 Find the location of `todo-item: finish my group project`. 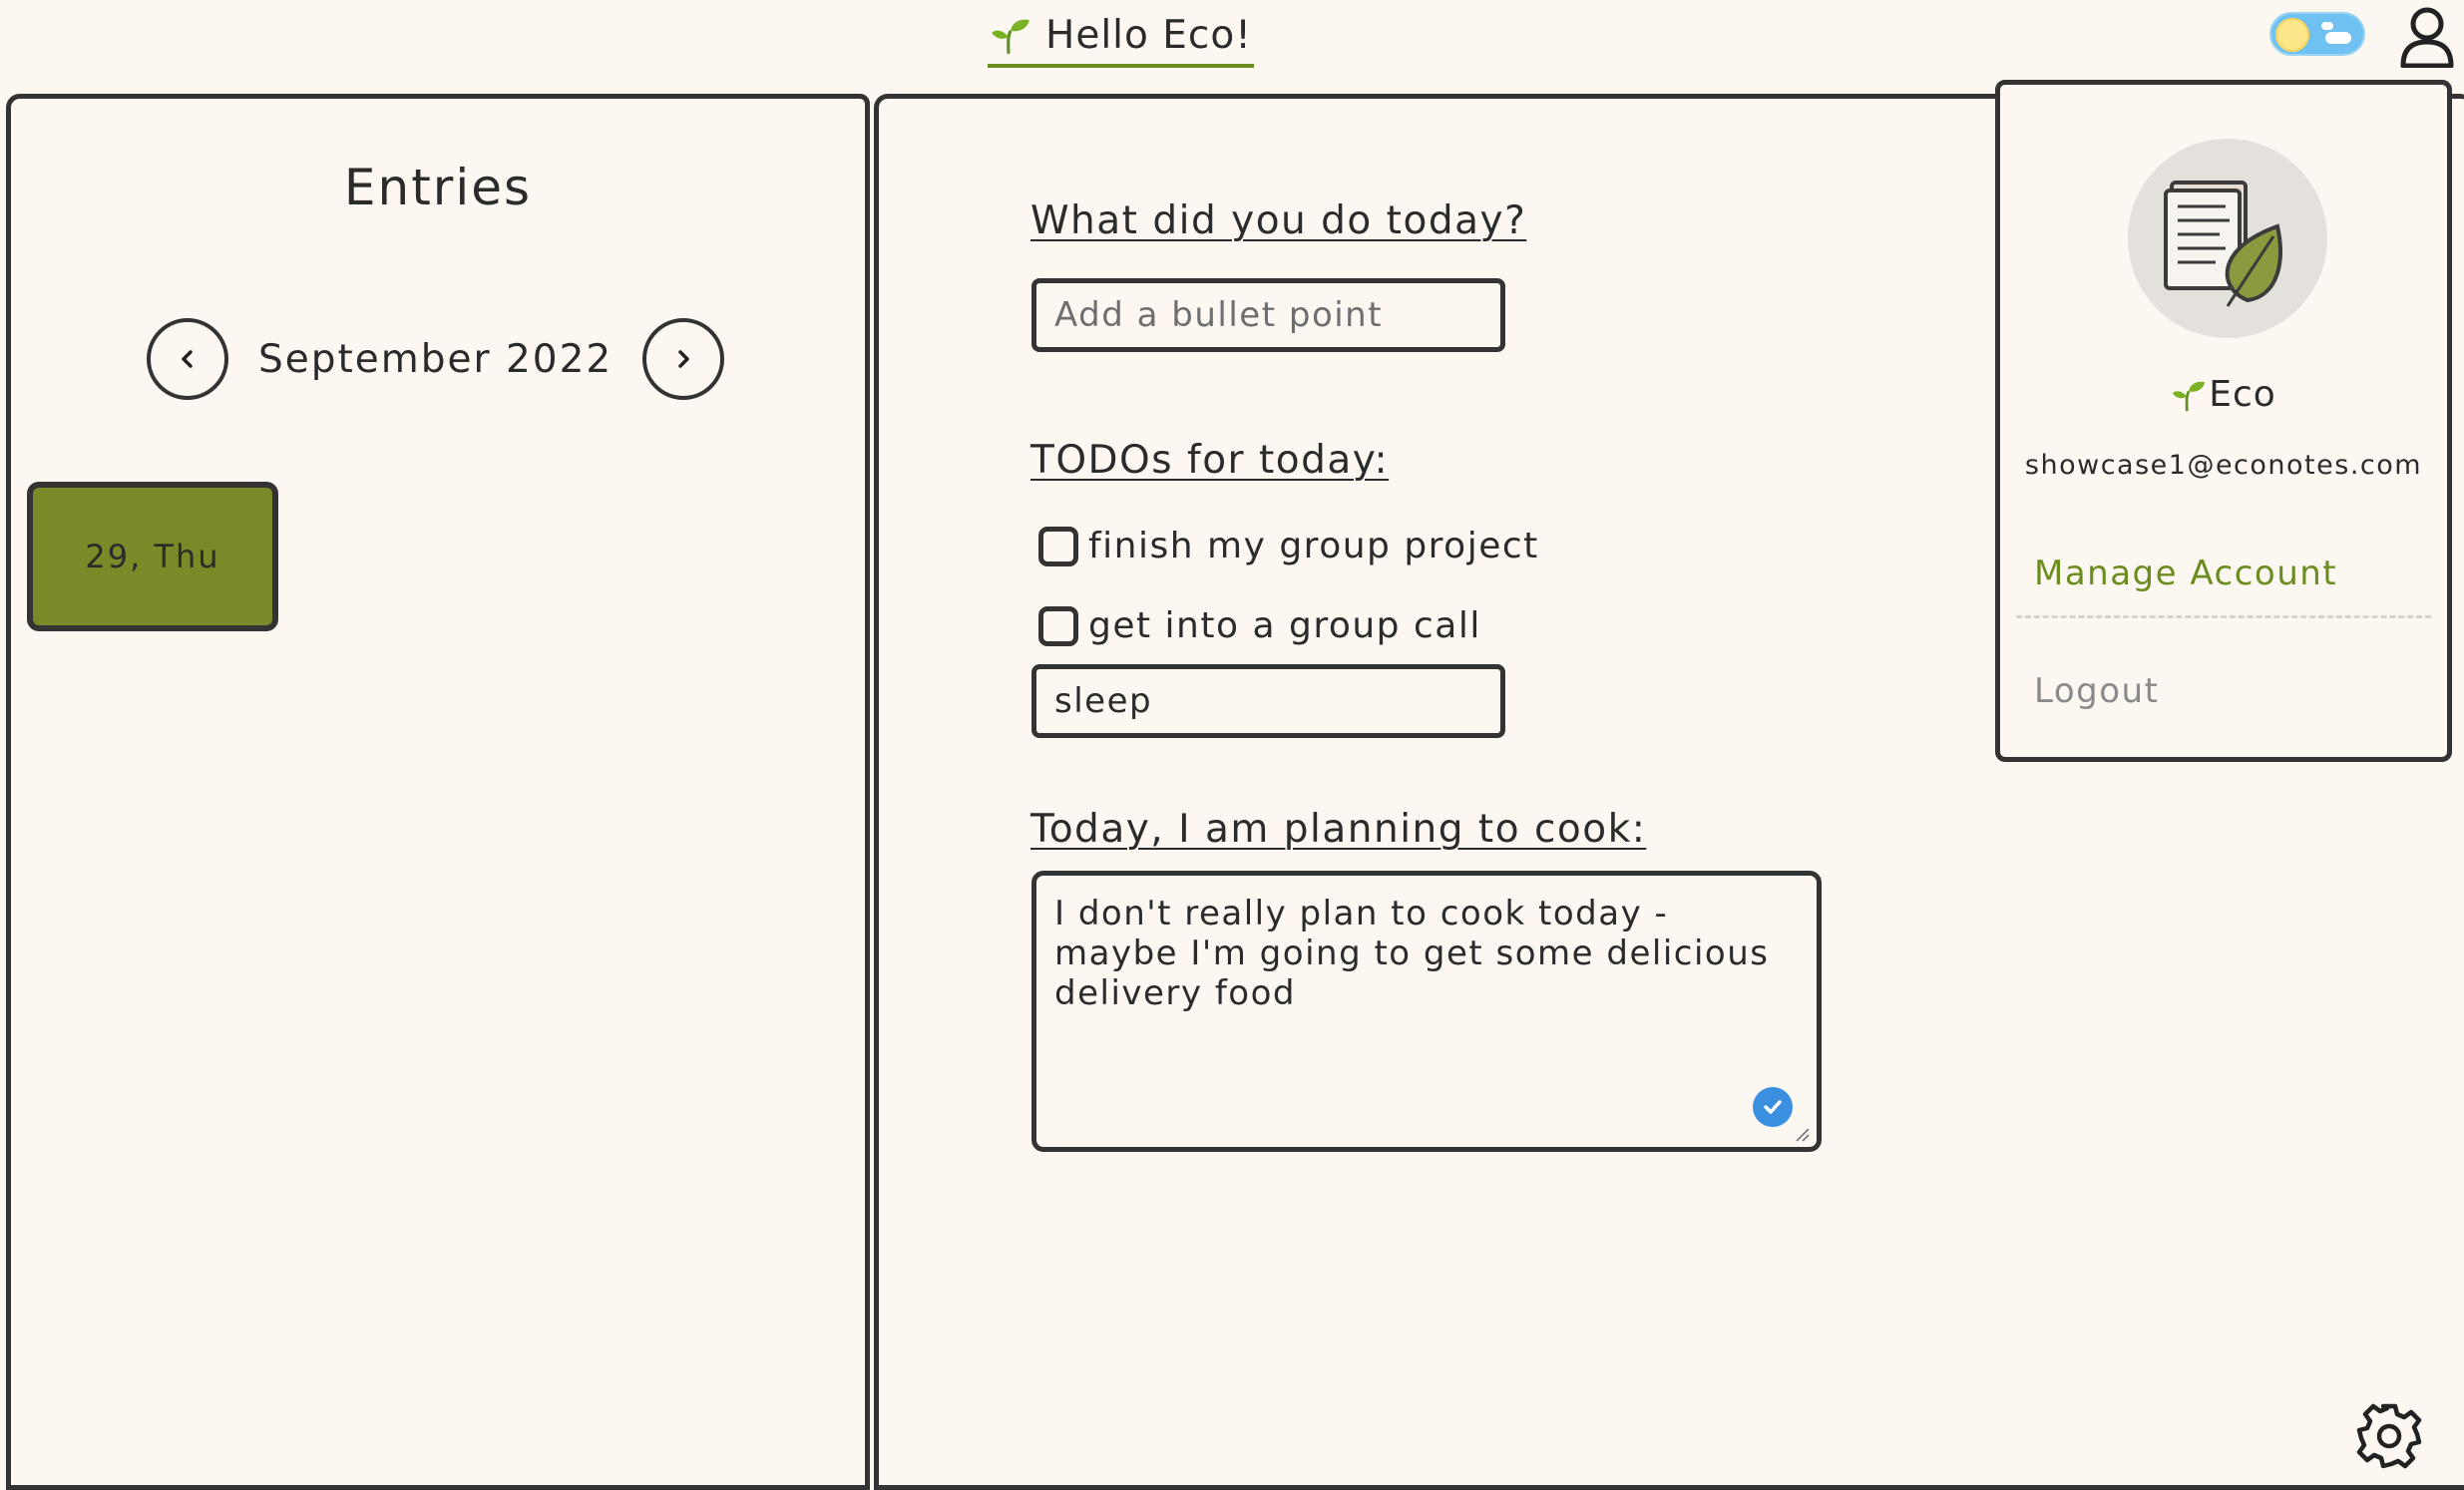

todo-item: finish my group project is located at coordinates (1288, 546).